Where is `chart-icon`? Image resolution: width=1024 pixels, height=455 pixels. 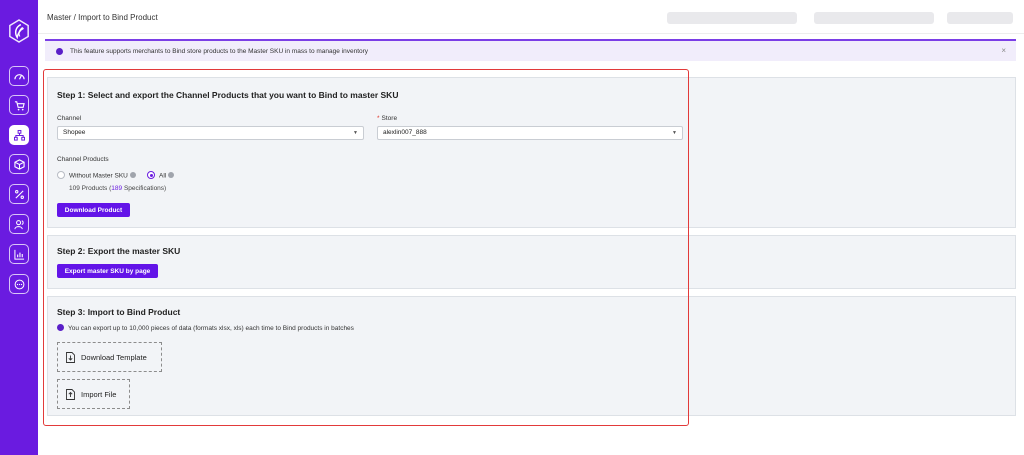
chart-icon is located at coordinates (19, 254).